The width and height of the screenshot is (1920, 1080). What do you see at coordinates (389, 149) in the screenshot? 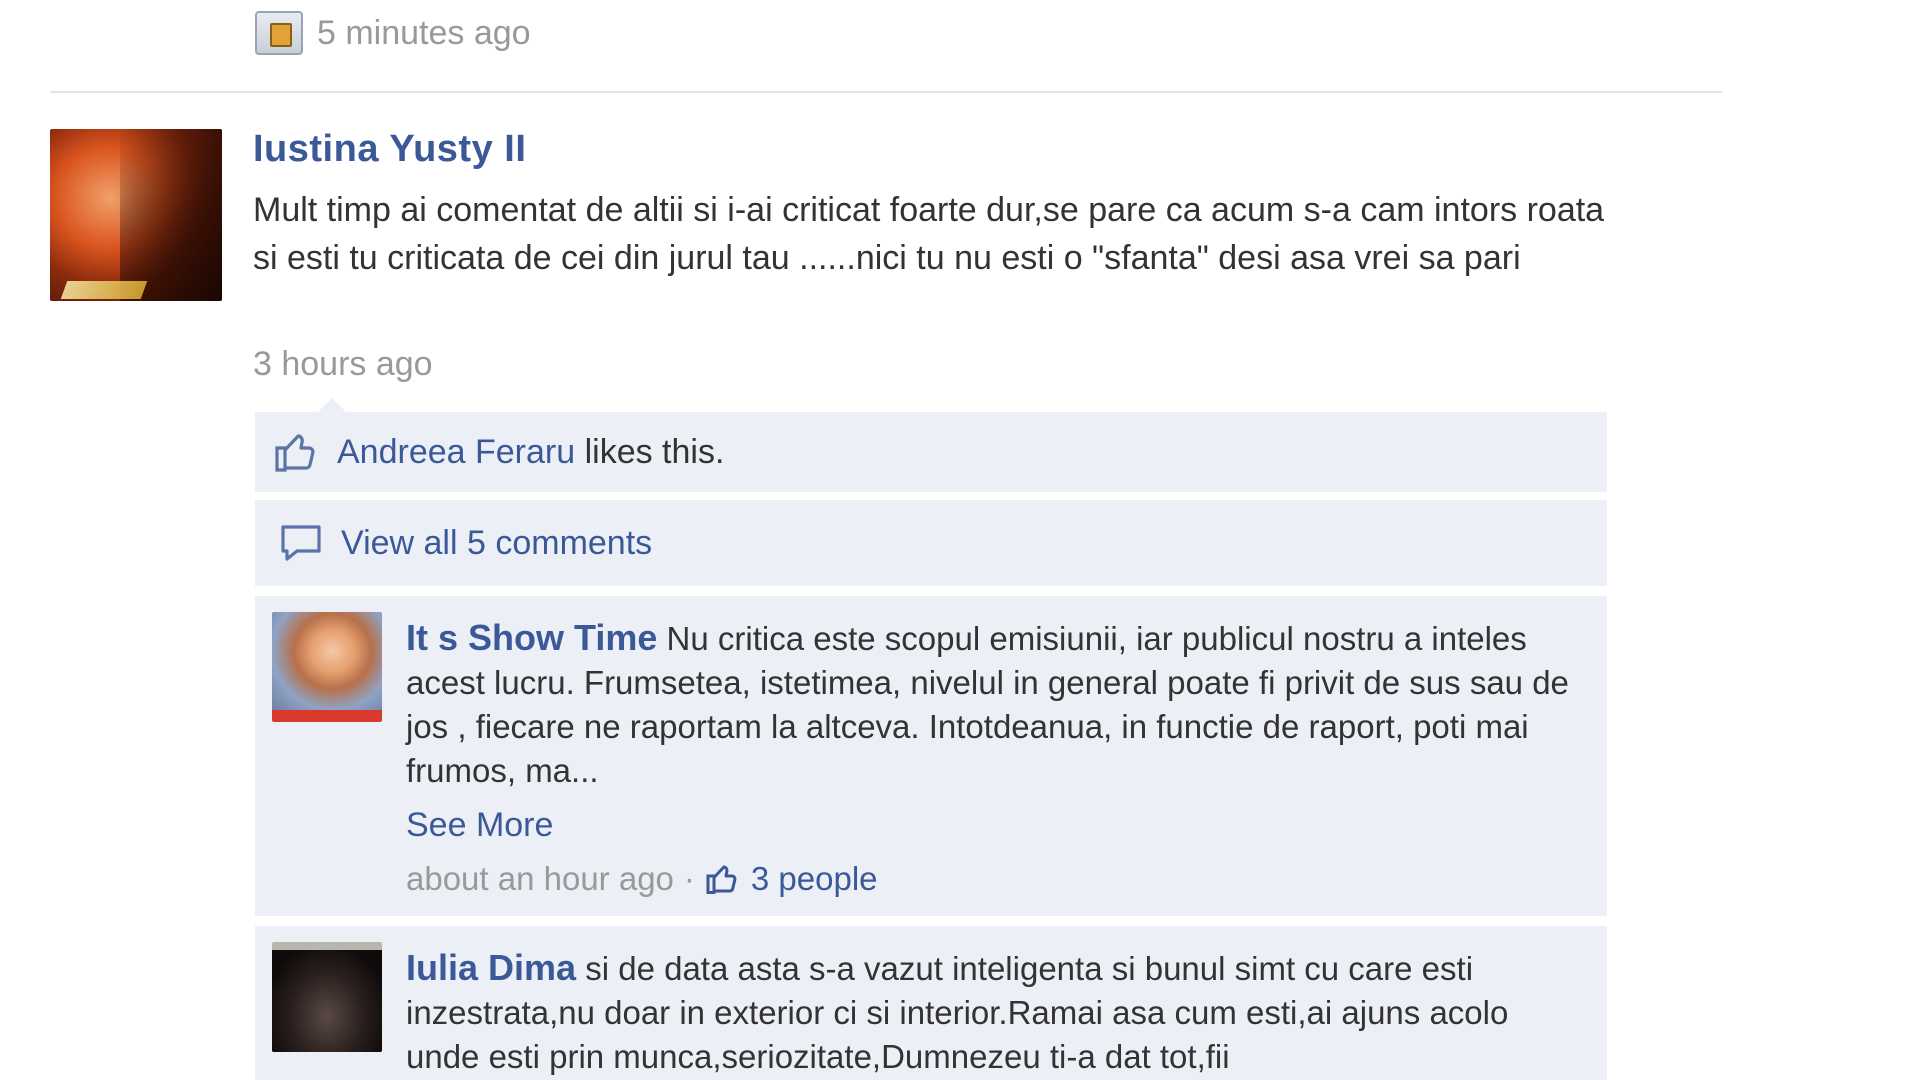
I see `post-author-name: Iustina Yusty II` at bounding box center [389, 149].